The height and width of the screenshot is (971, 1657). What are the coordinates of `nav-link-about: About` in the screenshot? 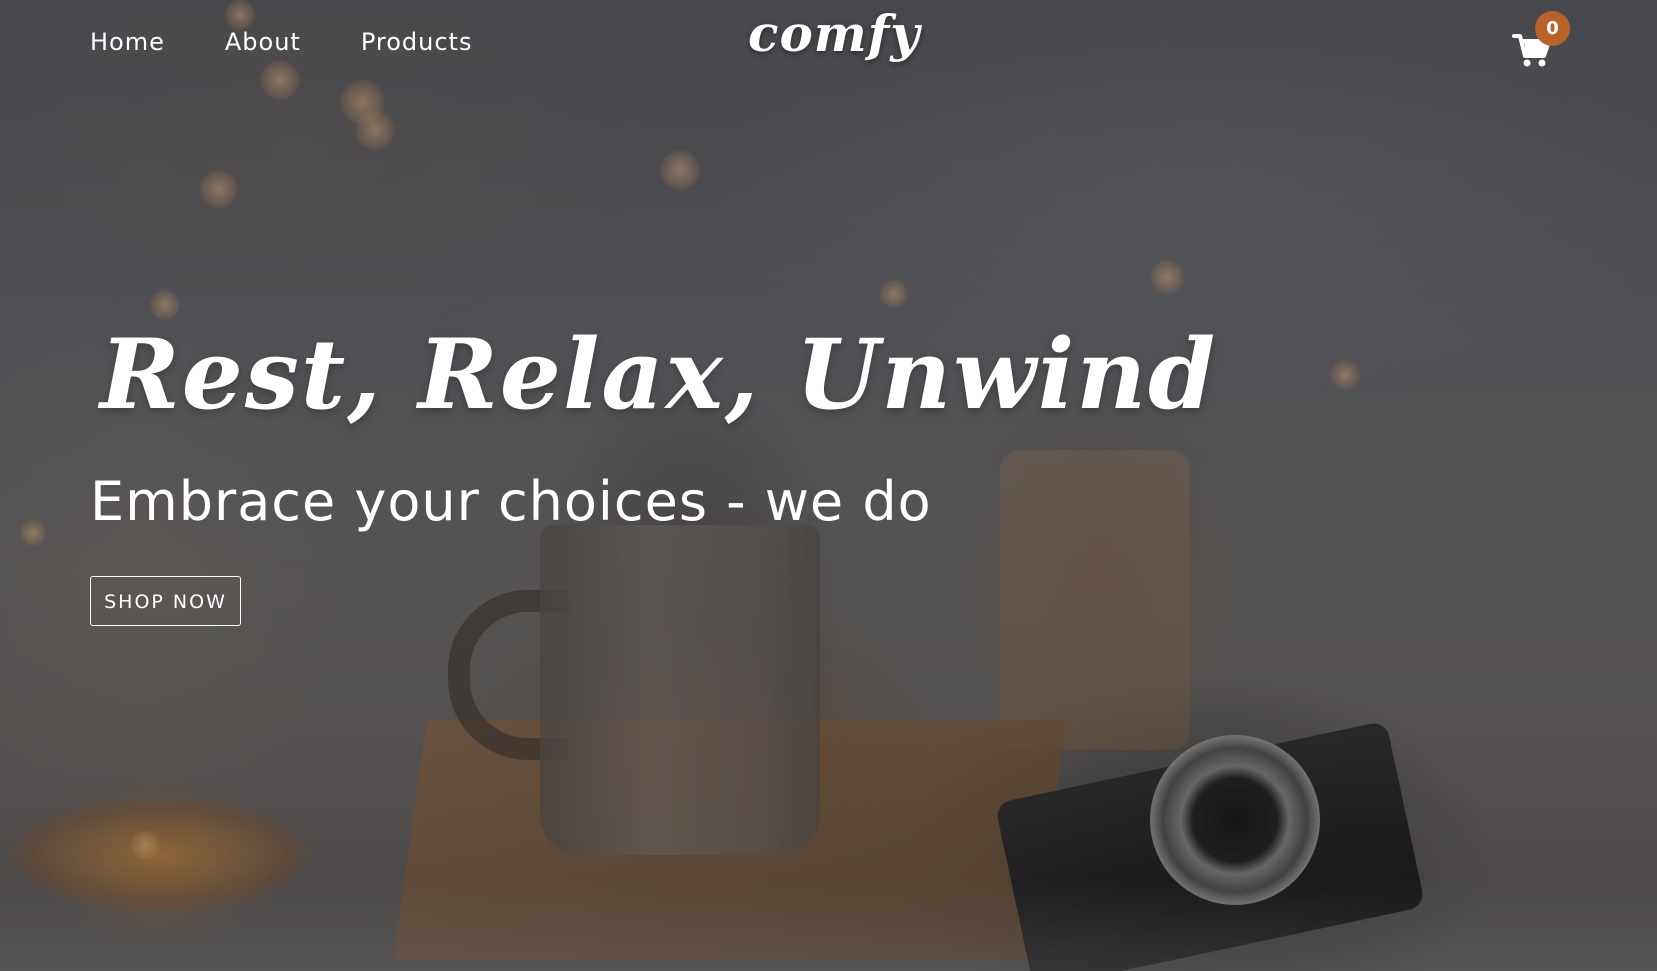 It's located at (263, 42).